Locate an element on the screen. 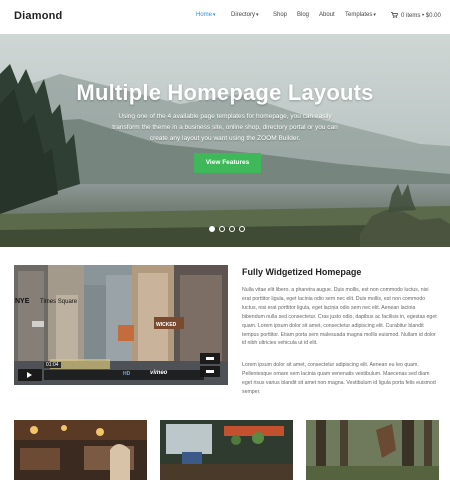 This screenshot has width=450, height=480. forest-image is located at coordinates (372, 450).